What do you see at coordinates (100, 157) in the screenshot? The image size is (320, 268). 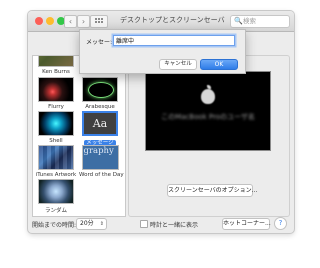 I see `saver-thumbnail: graphy` at bounding box center [100, 157].